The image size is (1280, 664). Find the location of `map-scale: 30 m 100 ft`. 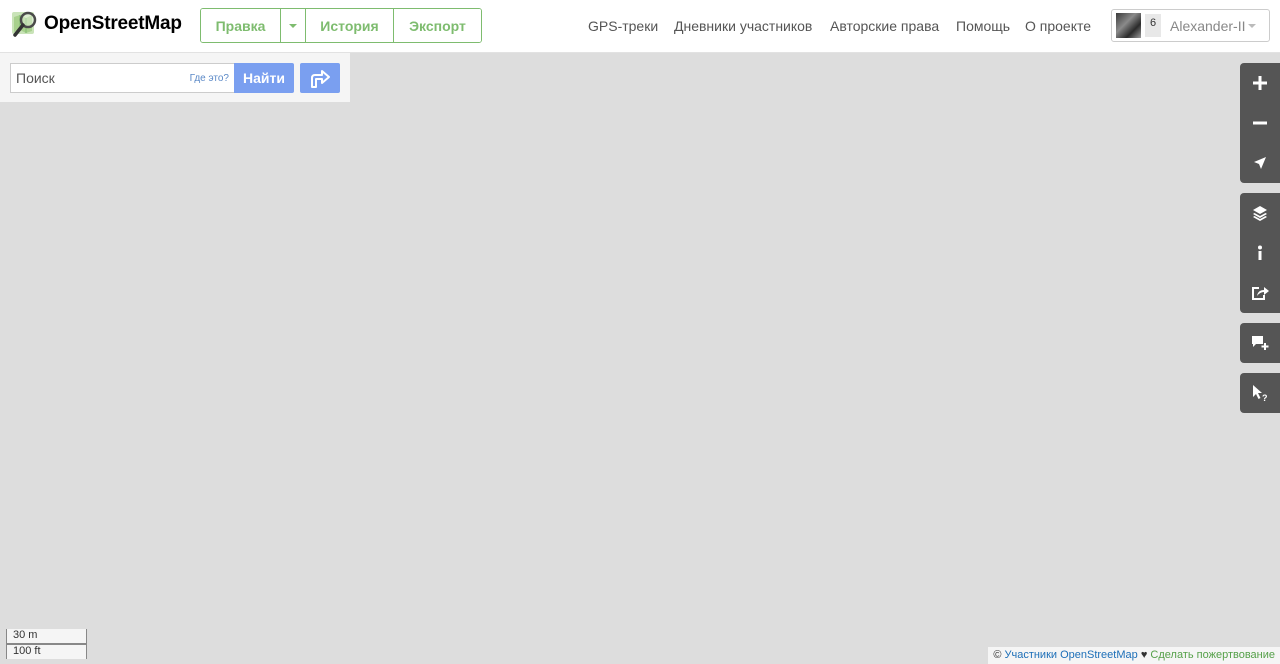

map-scale: 30 m 100 ft is located at coordinates (46, 644).